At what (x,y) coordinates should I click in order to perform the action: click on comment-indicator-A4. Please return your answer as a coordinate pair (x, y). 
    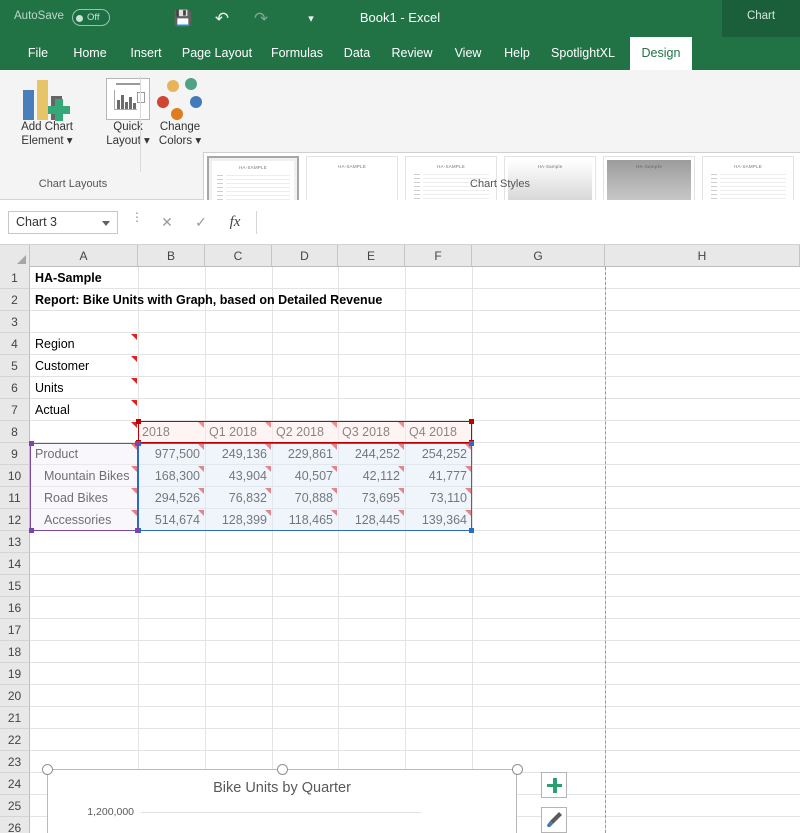
    Looking at the image, I should click on (134, 337).